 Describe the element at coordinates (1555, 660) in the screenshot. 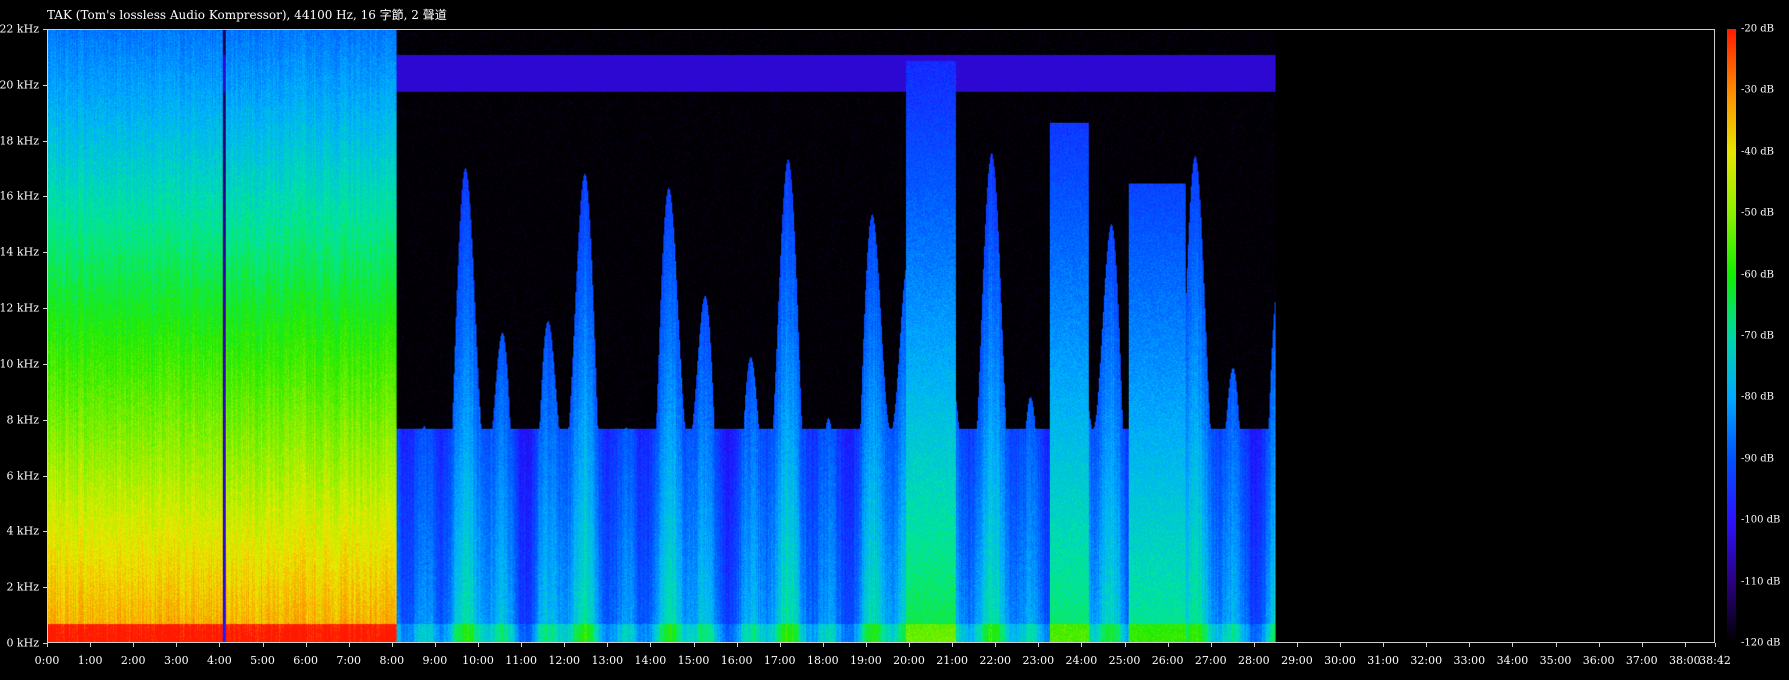

I see `time-tick-label: 35:00` at that location.